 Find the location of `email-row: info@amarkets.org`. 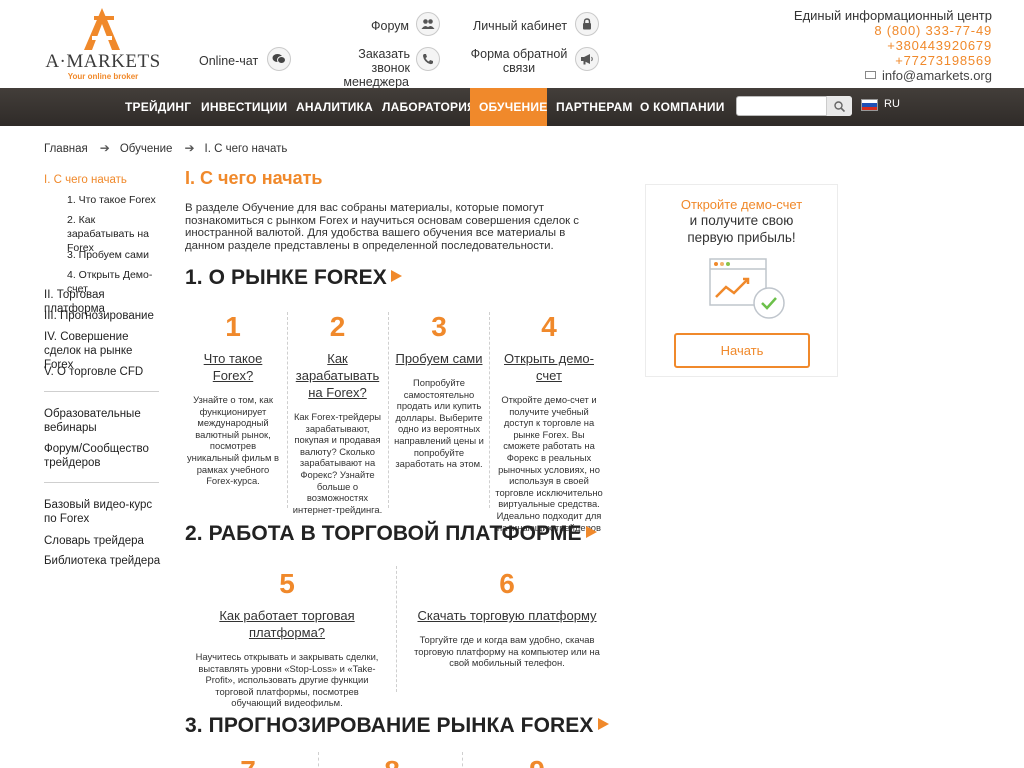

email-row: info@amarkets.org is located at coordinates (893, 75).